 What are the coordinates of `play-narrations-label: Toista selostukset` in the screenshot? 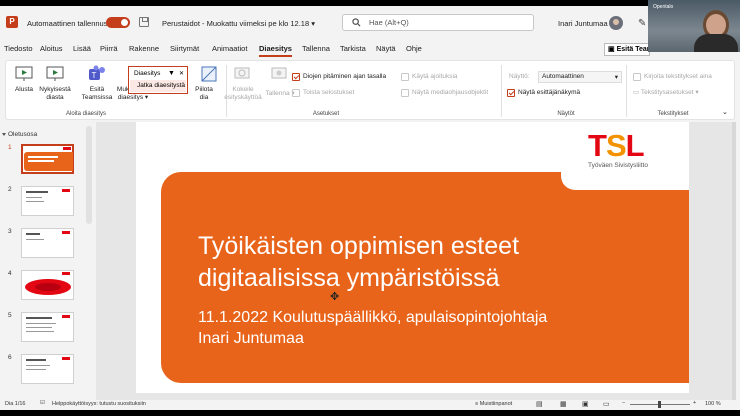 It's located at (329, 92).